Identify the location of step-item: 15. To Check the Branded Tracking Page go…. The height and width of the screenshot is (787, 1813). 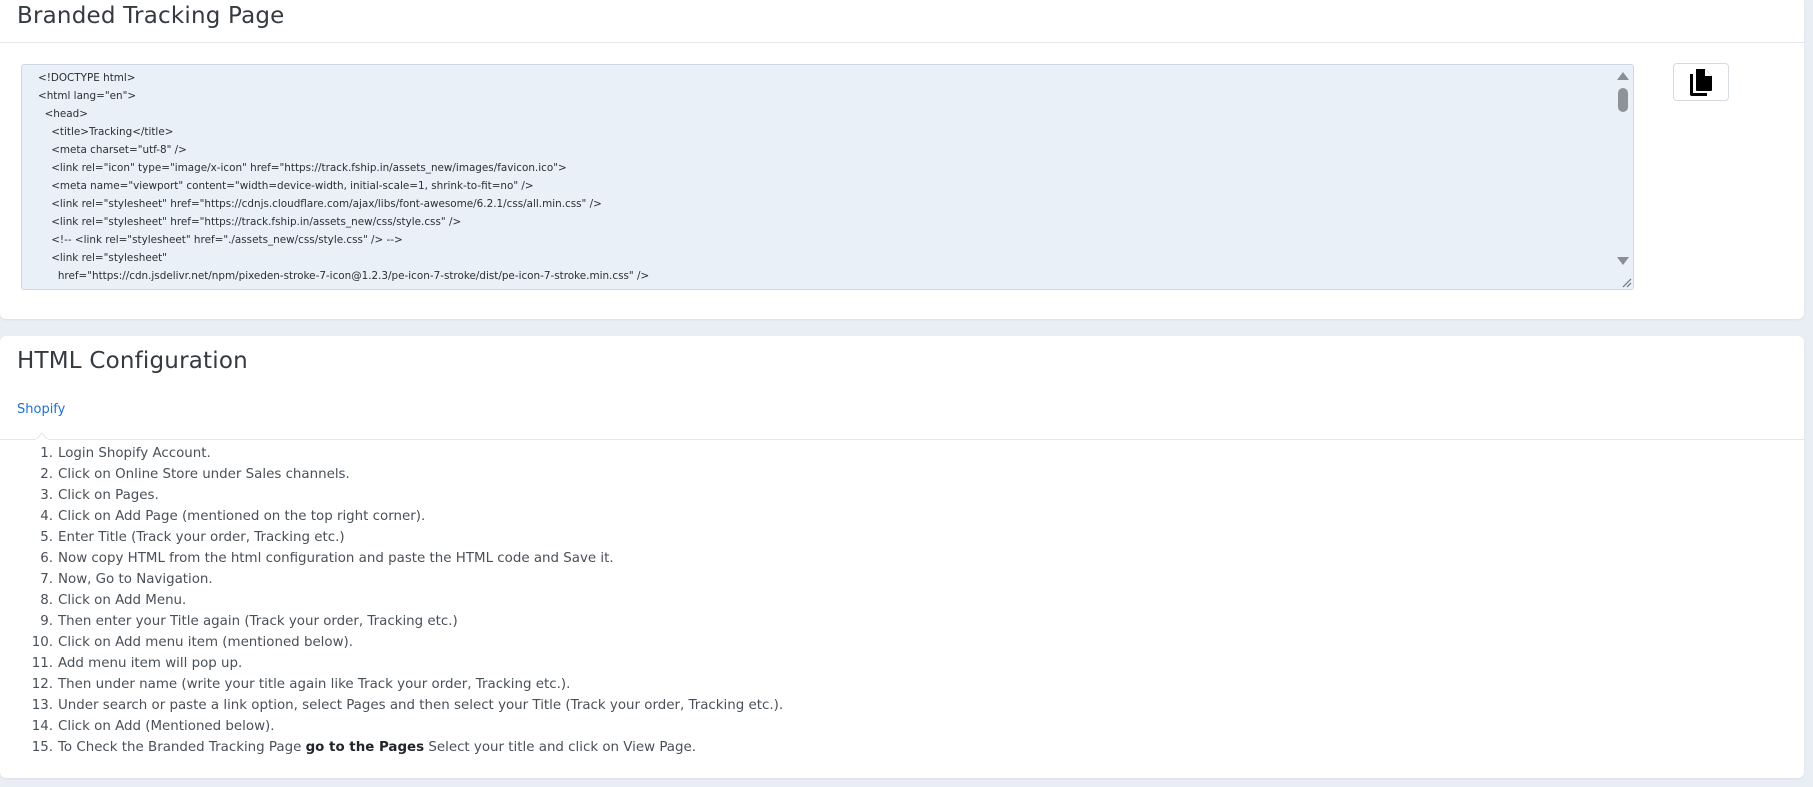
(405, 747).